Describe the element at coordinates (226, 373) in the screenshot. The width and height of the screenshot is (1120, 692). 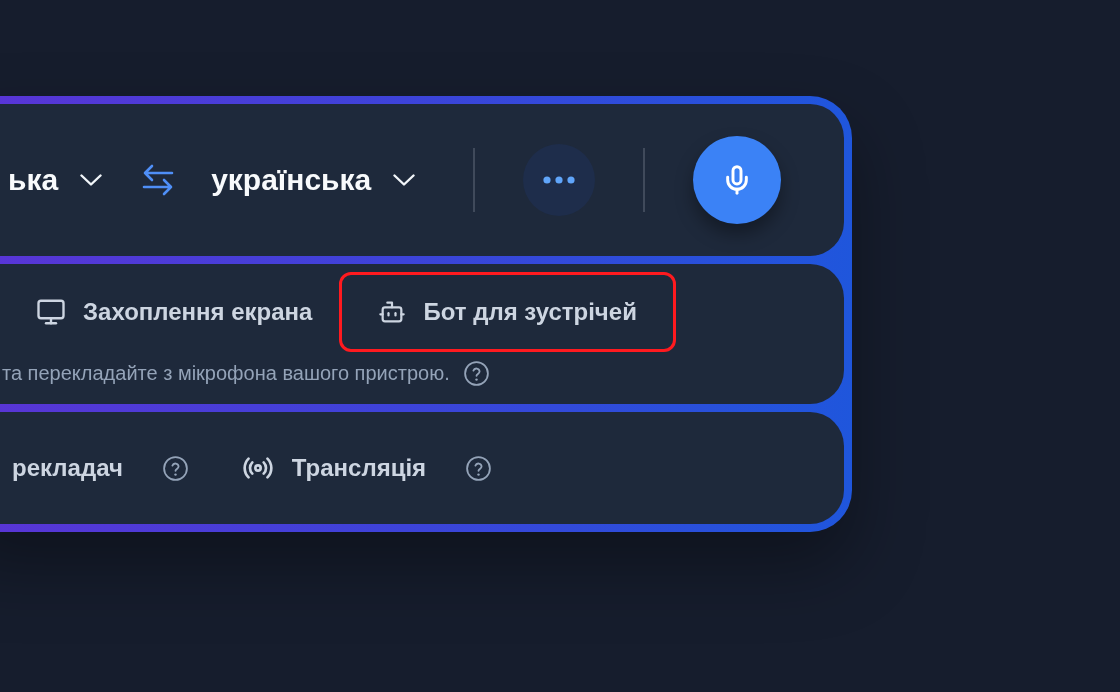
I see `hint-text: та перекладайте з мікрофона вашого пристрою.` at that location.